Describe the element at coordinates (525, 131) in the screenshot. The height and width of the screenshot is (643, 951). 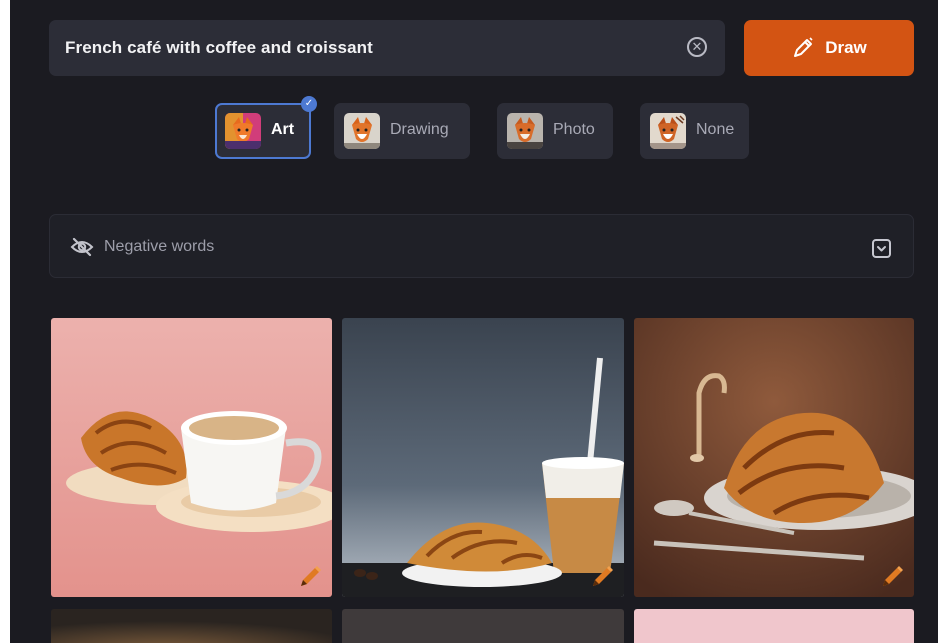
I see `fox-photo-thumbnail` at that location.